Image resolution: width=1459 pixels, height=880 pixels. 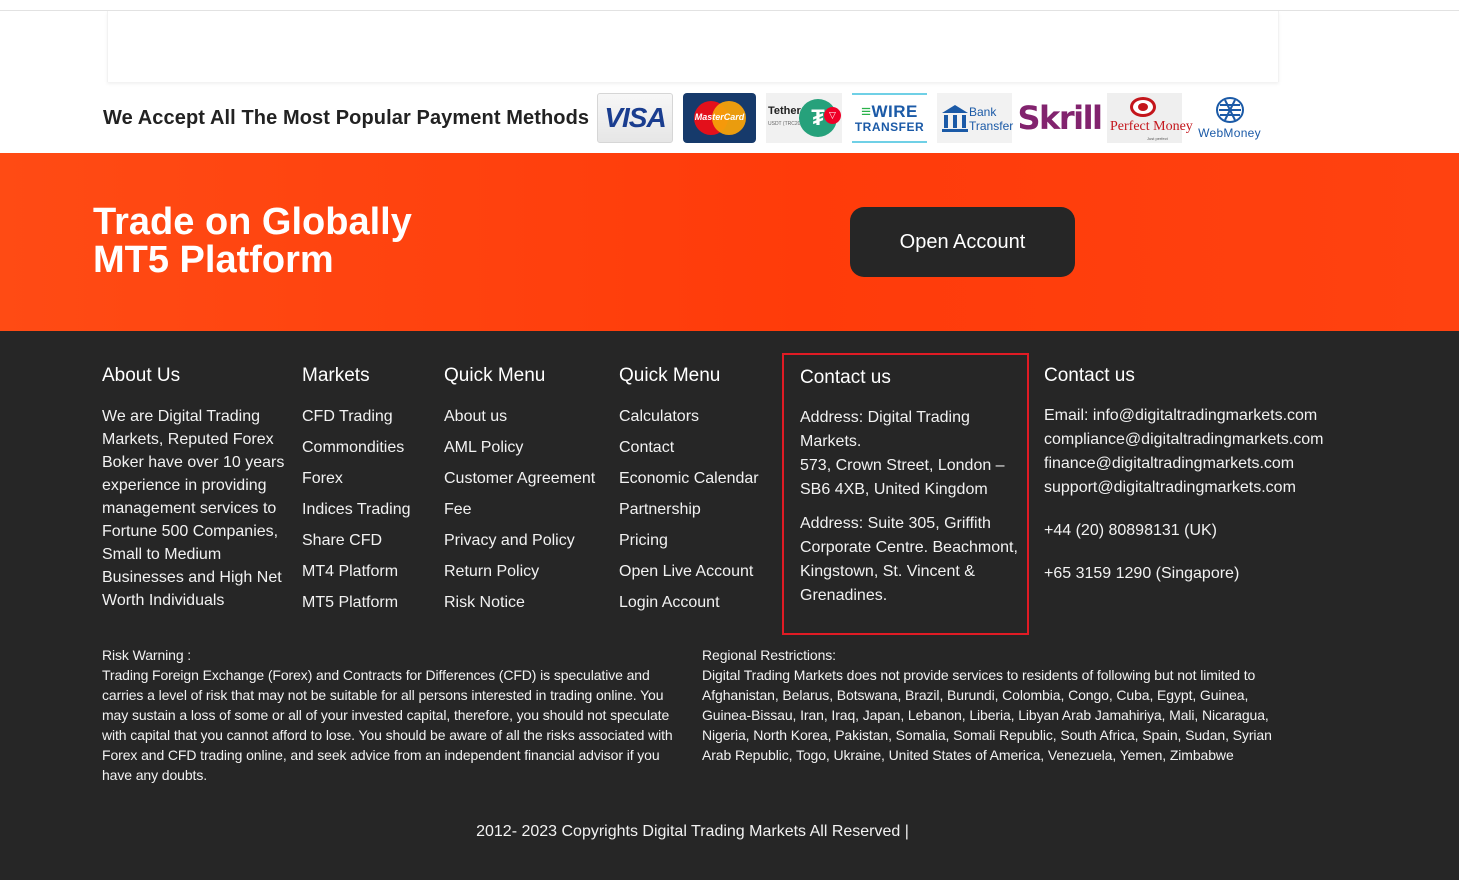 I want to click on markets-link: Forex, so click(x=356, y=478).